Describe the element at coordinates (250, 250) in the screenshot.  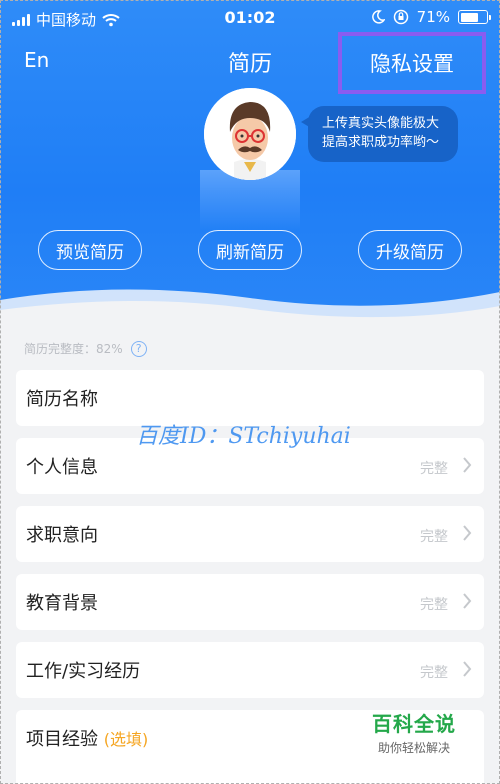
I see `refresh-resume-button: 刷新简历` at that location.